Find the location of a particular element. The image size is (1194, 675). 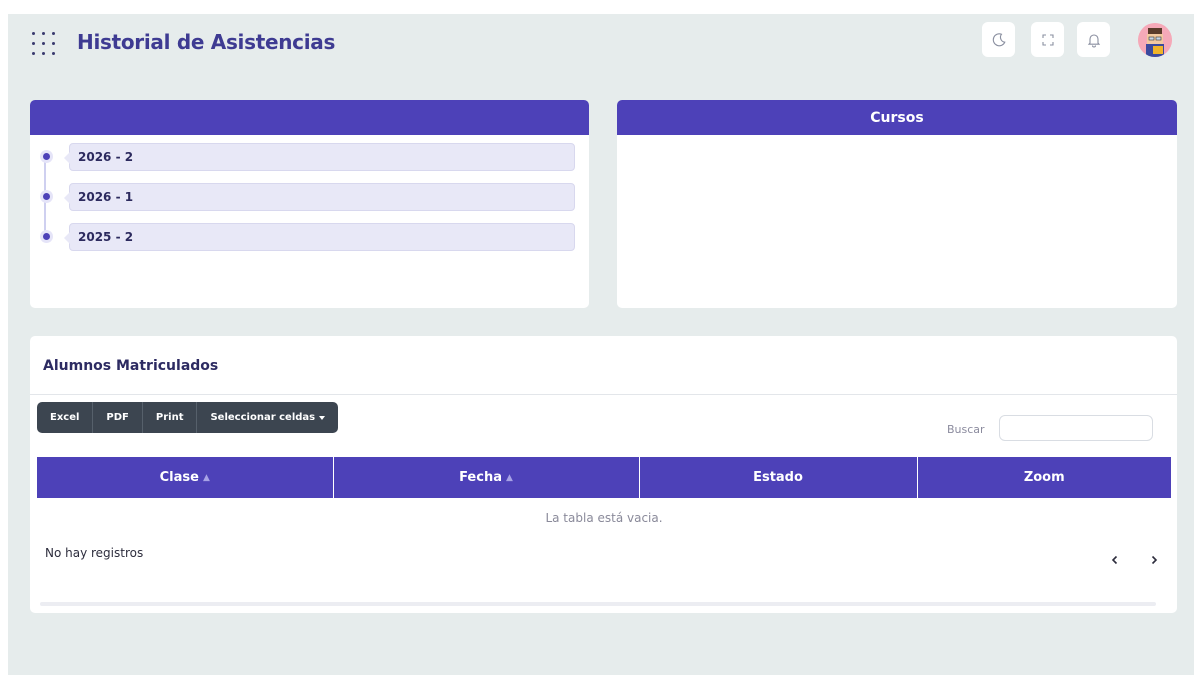

dark-mode-button is located at coordinates (998, 39).